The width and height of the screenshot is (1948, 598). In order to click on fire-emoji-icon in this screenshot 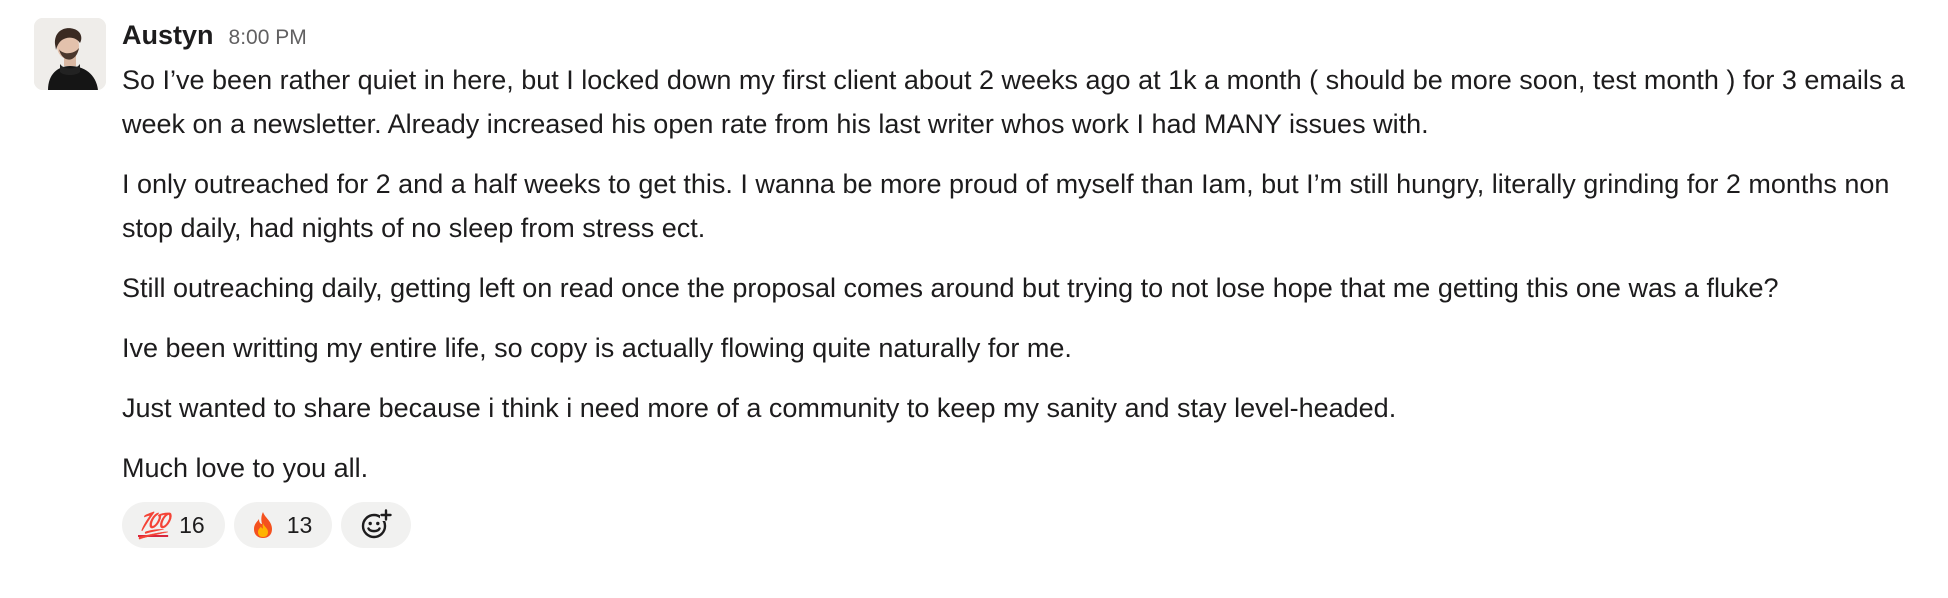, I will do `click(263, 525)`.